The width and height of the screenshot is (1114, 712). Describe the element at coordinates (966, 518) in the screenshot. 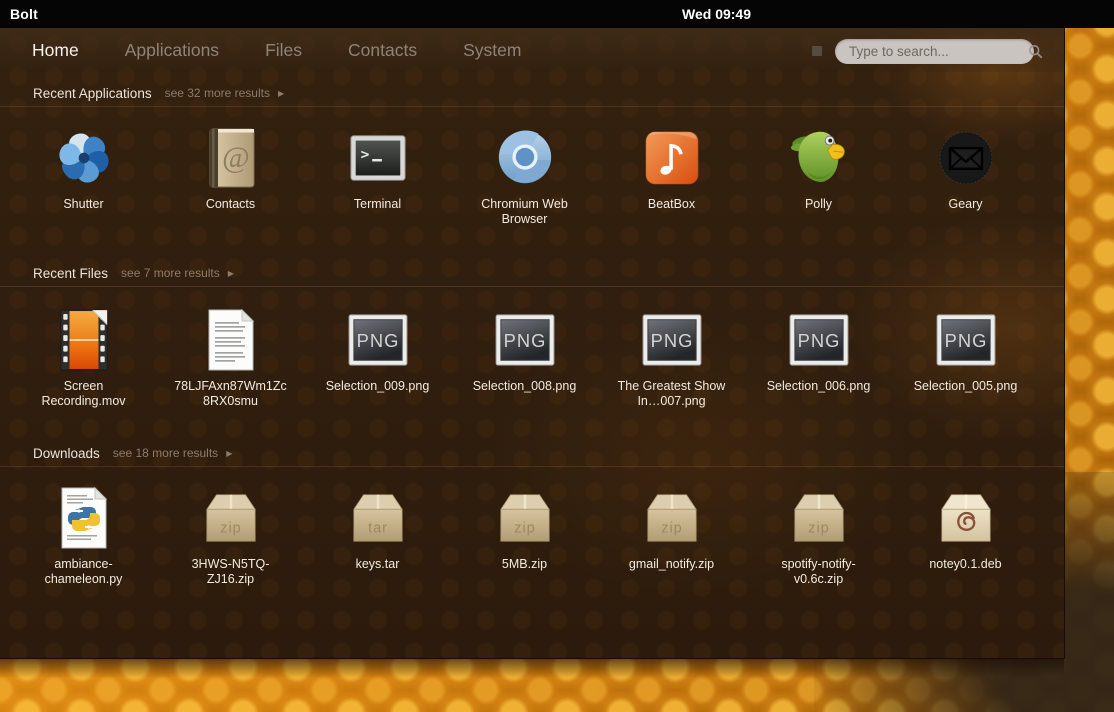

I see `deb-package-icon` at that location.